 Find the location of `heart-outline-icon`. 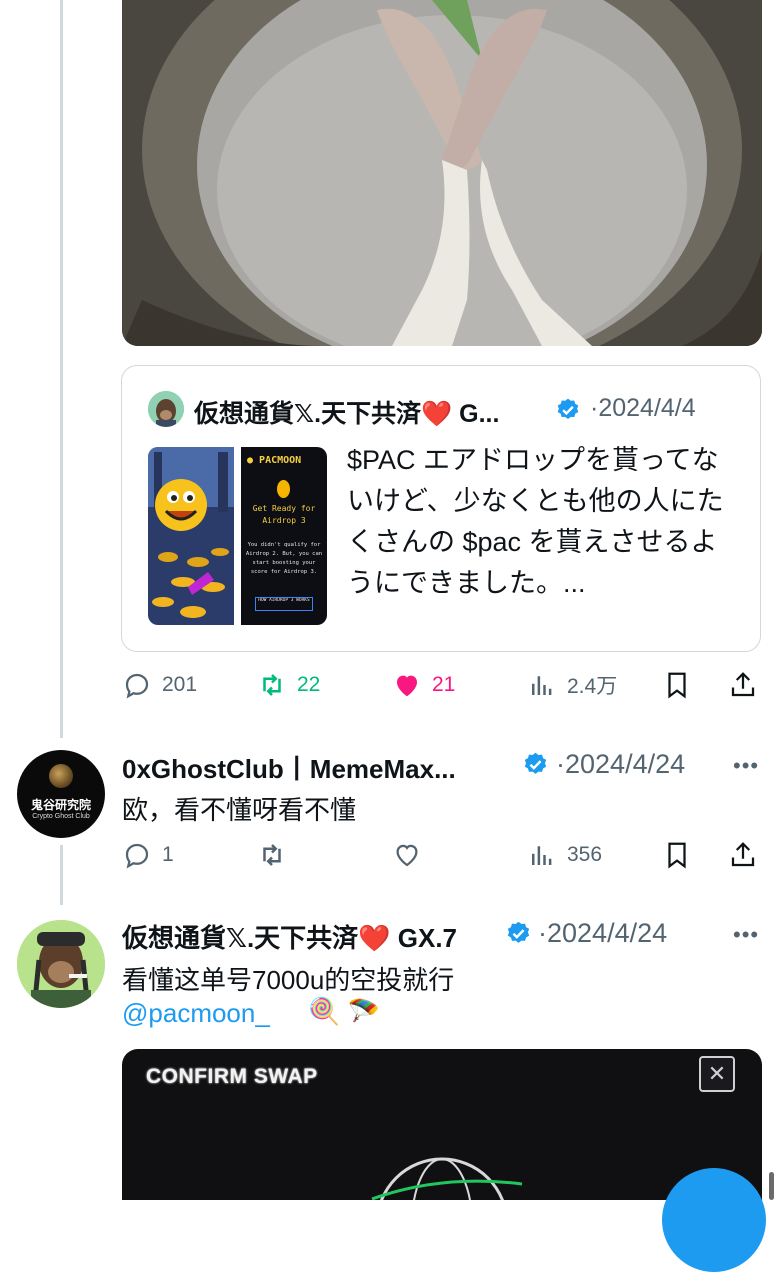

heart-outline-icon is located at coordinates (407, 855).